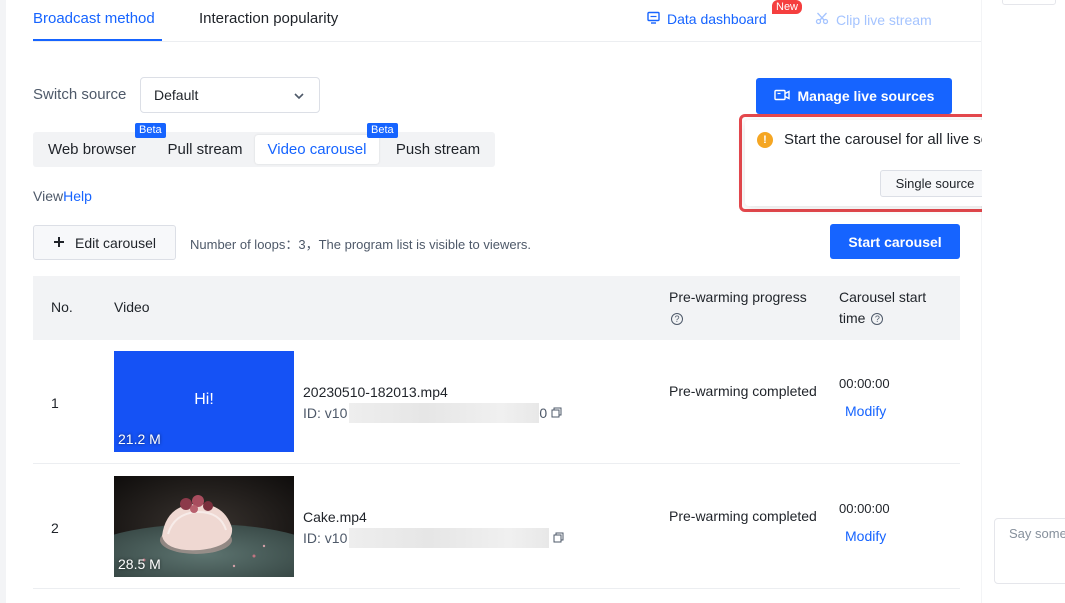 The height and width of the screenshot is (603, 1065). What do you see at coordinates (94, 21) in the screenshot?
I see `tab-broadcast-method: Broadcast method` at bounding box center [94, 21].